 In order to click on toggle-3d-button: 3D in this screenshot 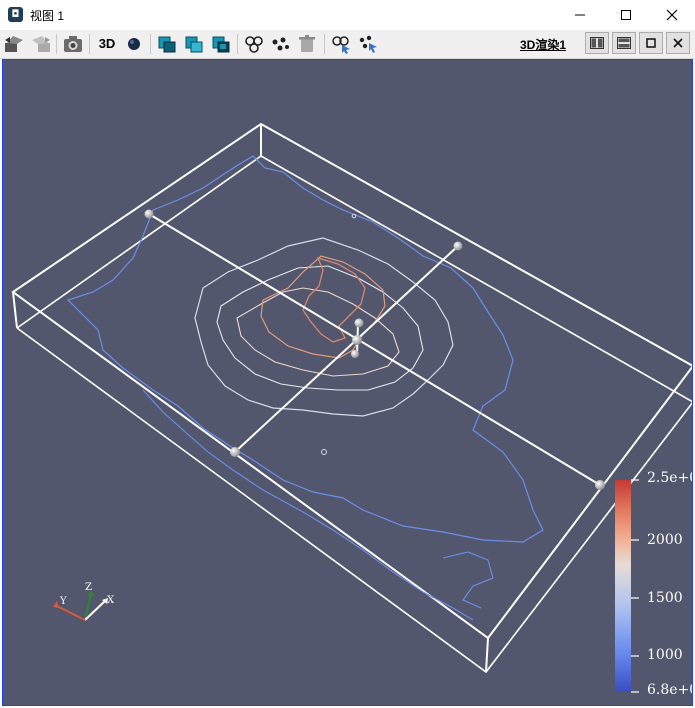, I will do `click(107, 44)`.